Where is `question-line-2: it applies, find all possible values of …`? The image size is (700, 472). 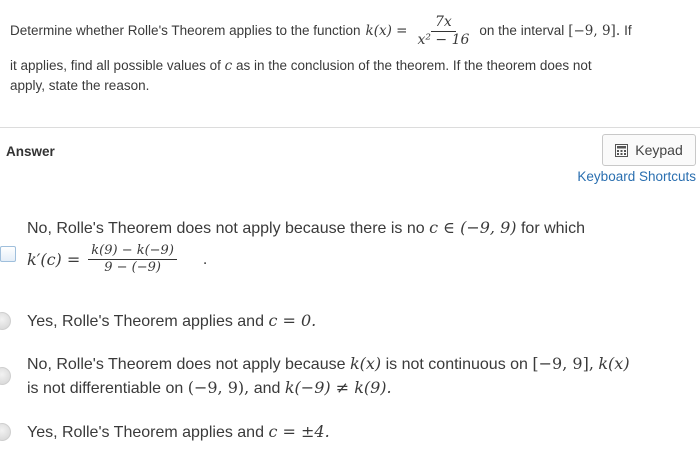
question-line-2: it applies, find all possible values of … is located at coordinates (350, 66).